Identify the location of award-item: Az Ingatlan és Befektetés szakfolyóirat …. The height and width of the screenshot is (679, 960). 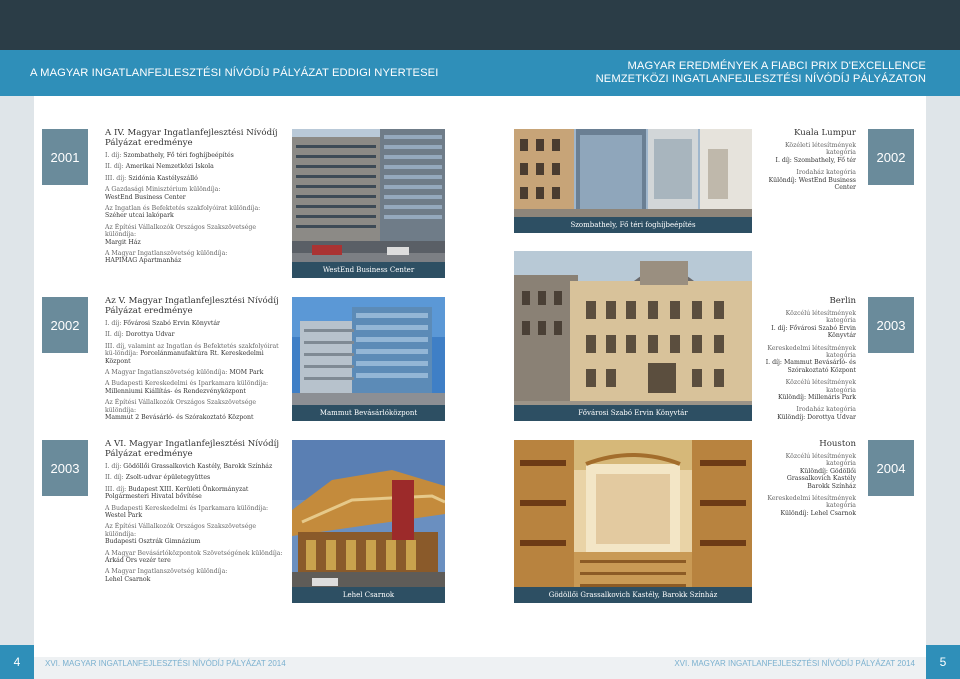
(183, 212).